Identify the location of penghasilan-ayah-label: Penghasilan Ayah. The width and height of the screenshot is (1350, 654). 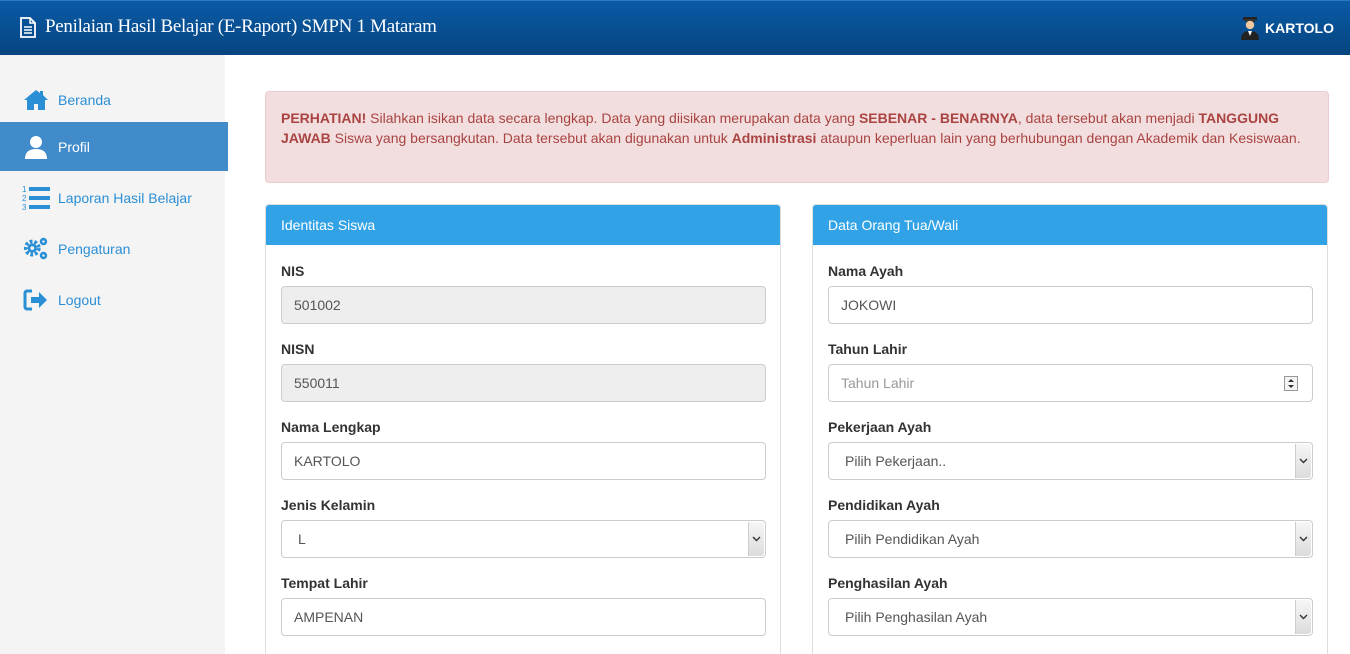
(888, 583).